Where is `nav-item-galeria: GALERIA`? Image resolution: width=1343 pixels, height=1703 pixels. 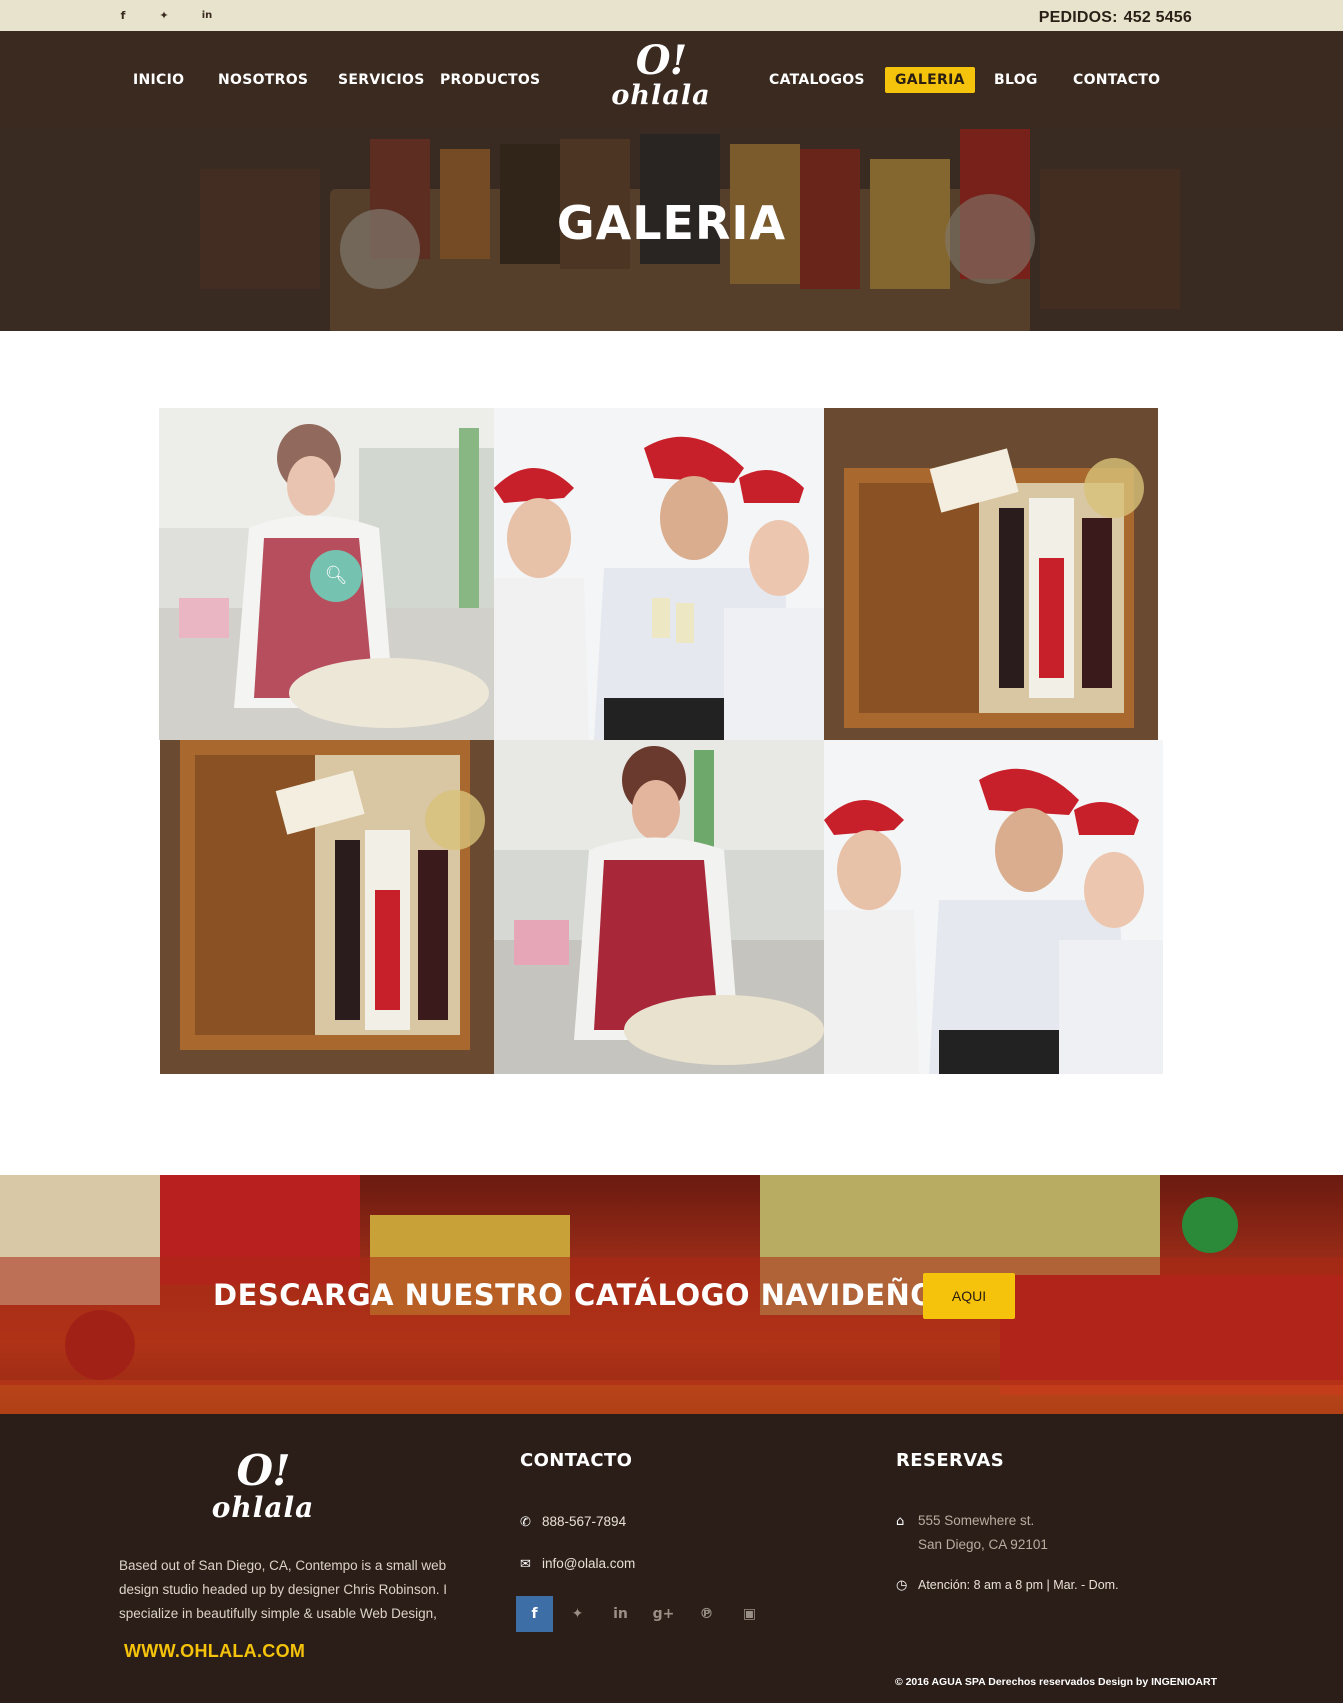 nav-item-galeria: GALERIA is located at coordinates (930, 80).